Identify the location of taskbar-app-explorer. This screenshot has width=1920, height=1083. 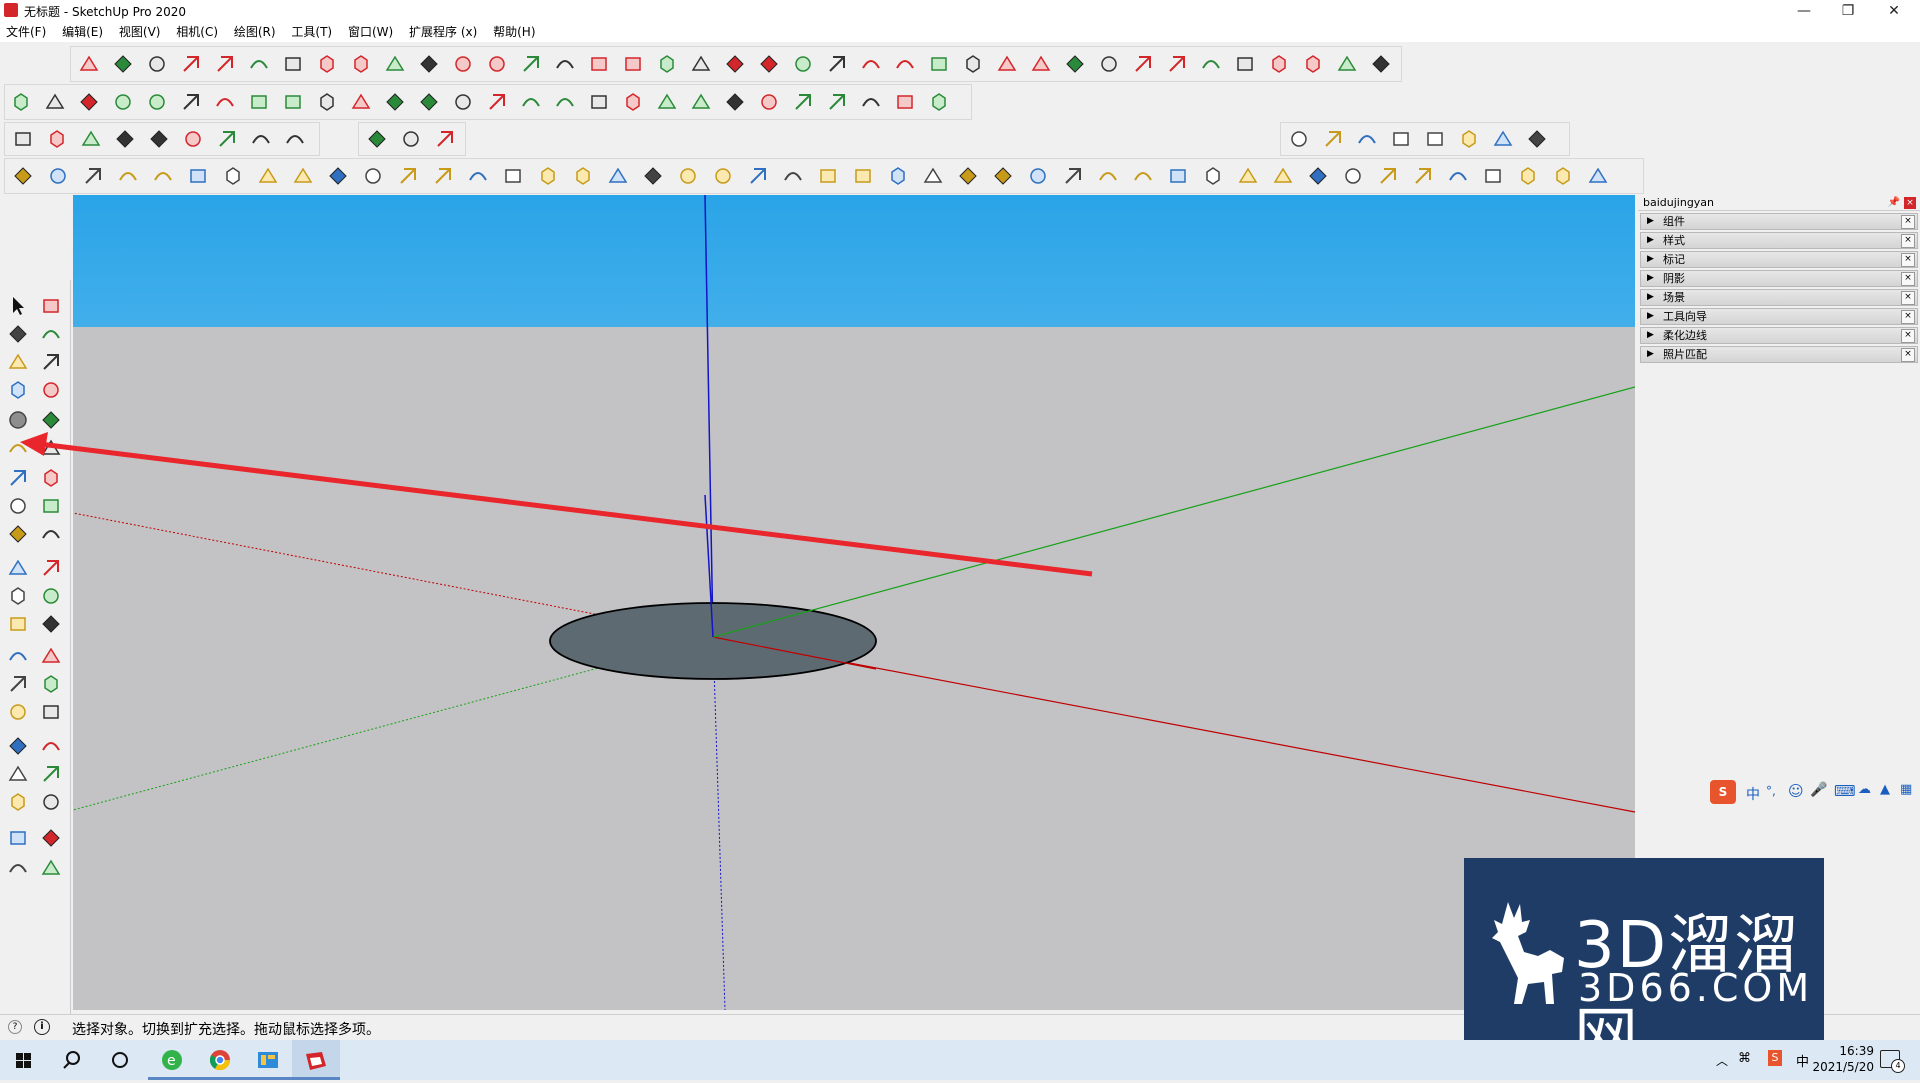
(268, 1060).